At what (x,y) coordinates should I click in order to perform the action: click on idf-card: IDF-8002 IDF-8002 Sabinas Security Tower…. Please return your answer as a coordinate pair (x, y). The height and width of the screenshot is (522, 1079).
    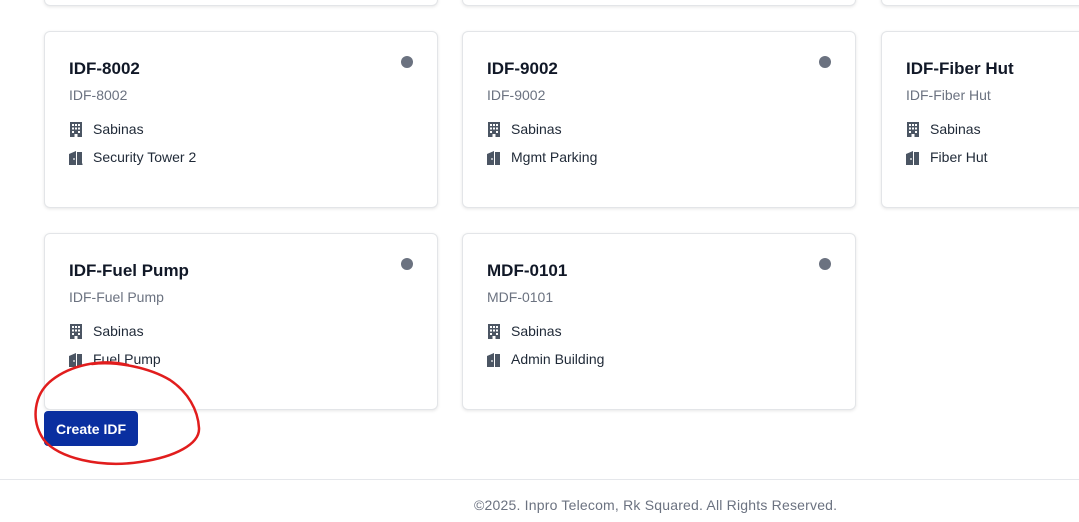
    Looking at the image, I should click on (241, 119).